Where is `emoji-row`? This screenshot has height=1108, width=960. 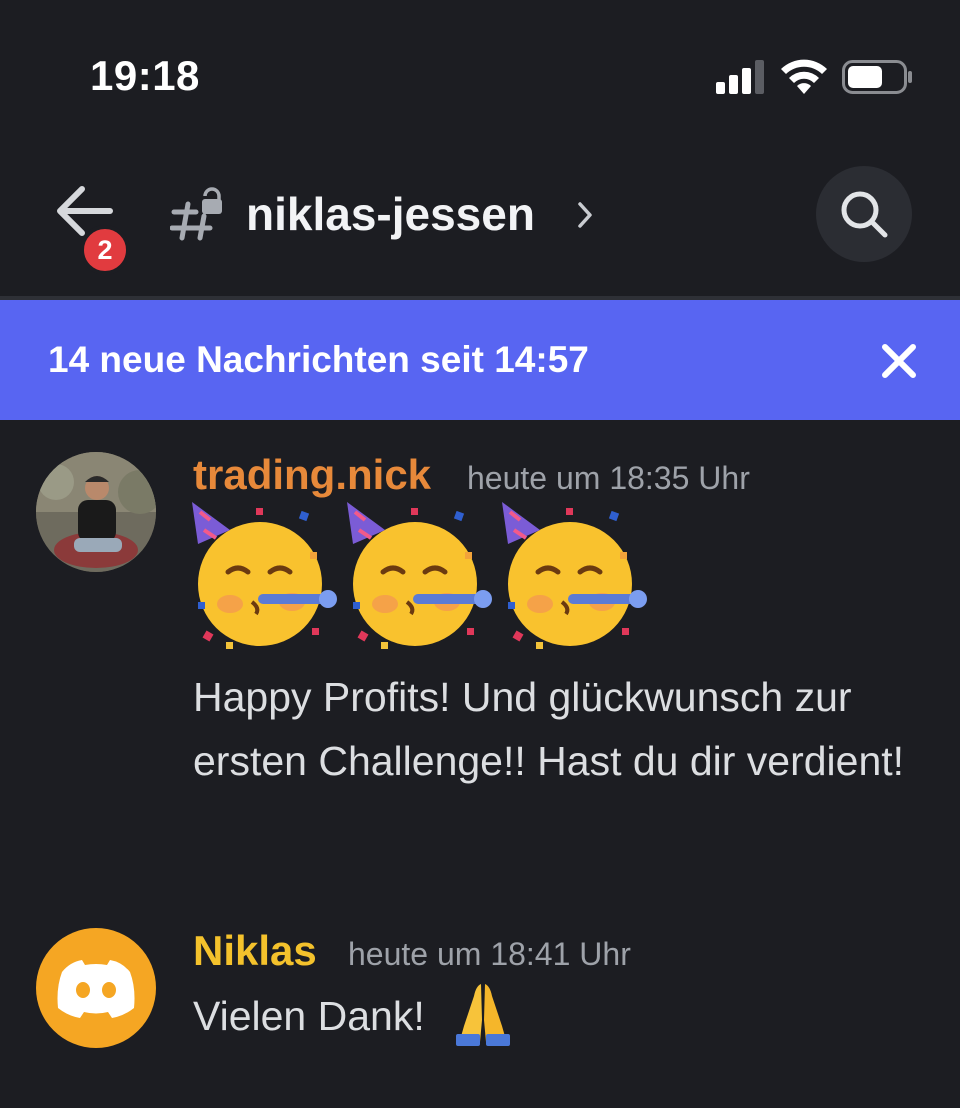
emoji-row is located at coordinates (425, 577).